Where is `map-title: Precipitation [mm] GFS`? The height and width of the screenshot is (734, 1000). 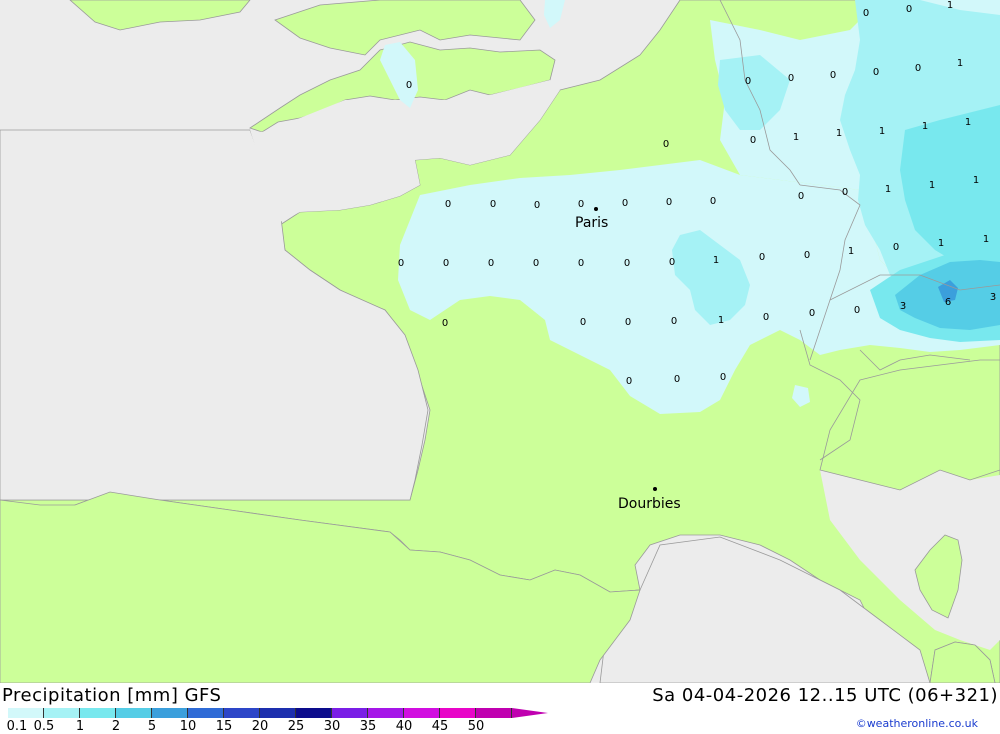
map-title: Precipitation [mm] GFS is located at coordinates (112, 695).